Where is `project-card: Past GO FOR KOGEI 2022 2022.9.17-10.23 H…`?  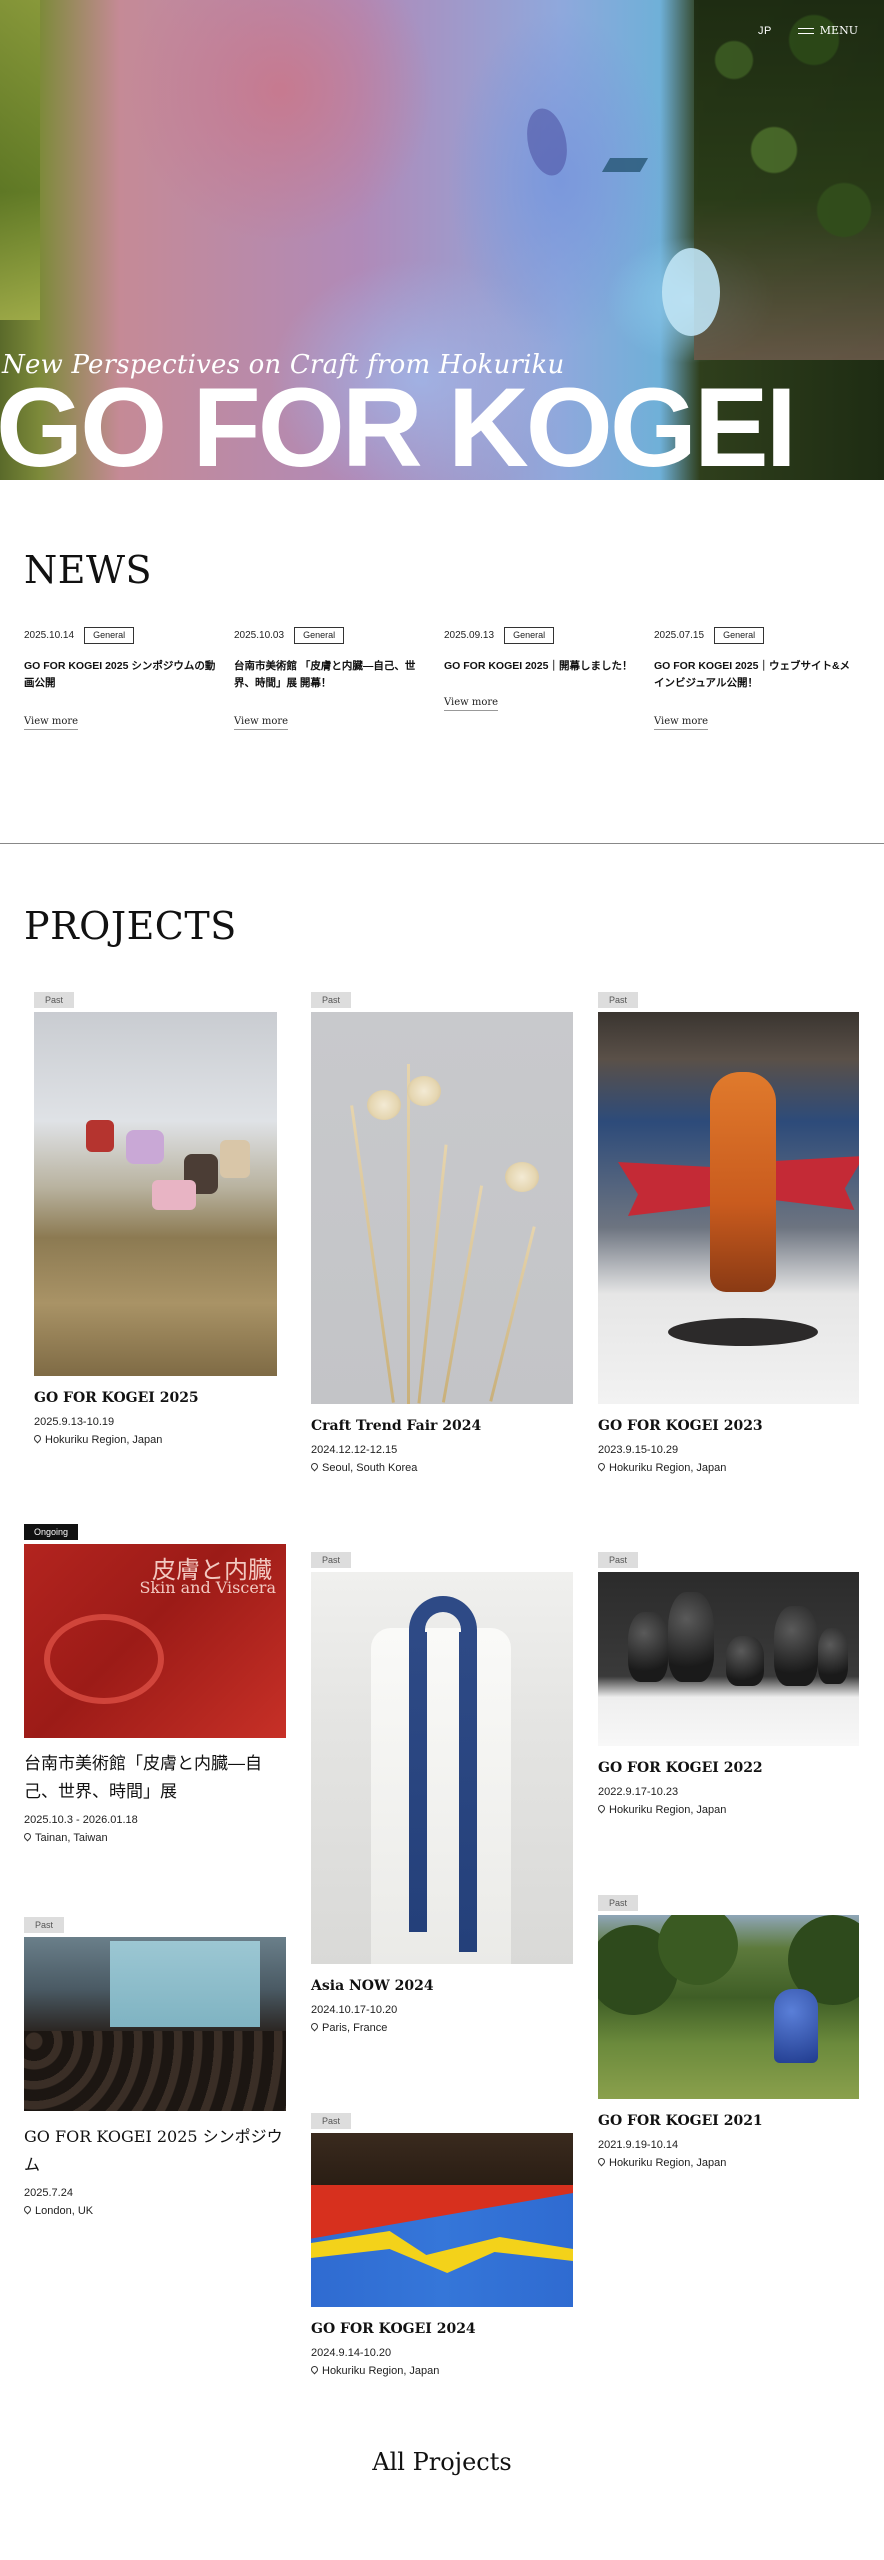
project-card: Past GO FOR KOGEI 2022 2022.9.17-10.23 H… is located at coordinates (728, 1683).